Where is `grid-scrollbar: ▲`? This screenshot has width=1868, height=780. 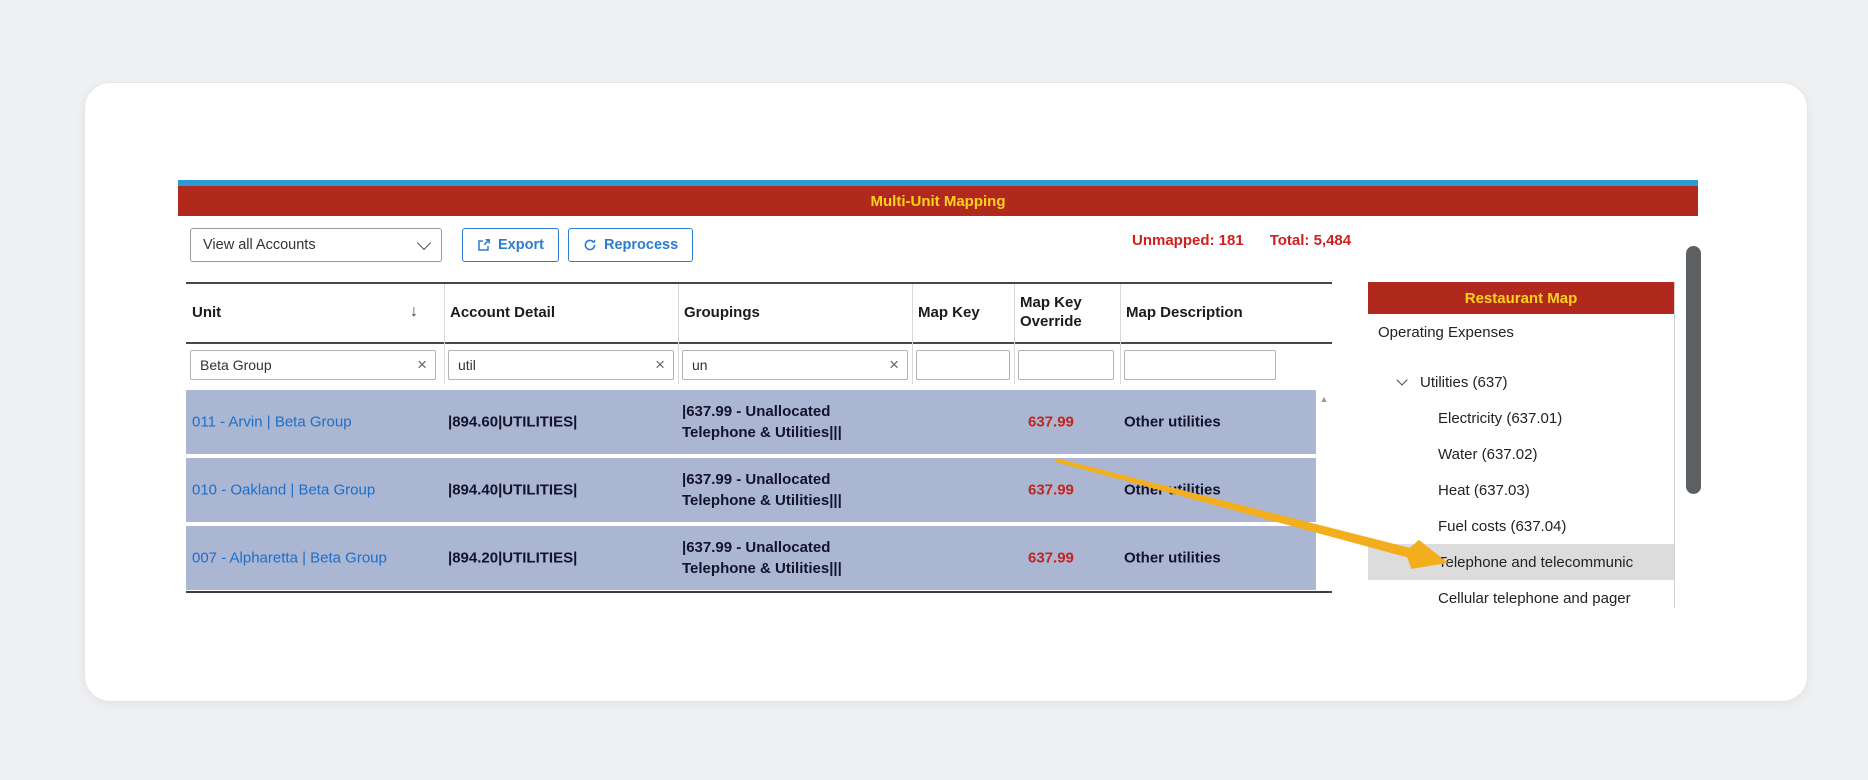
grid-scrollbar: ▲ is located at coordinates (1324, 490).